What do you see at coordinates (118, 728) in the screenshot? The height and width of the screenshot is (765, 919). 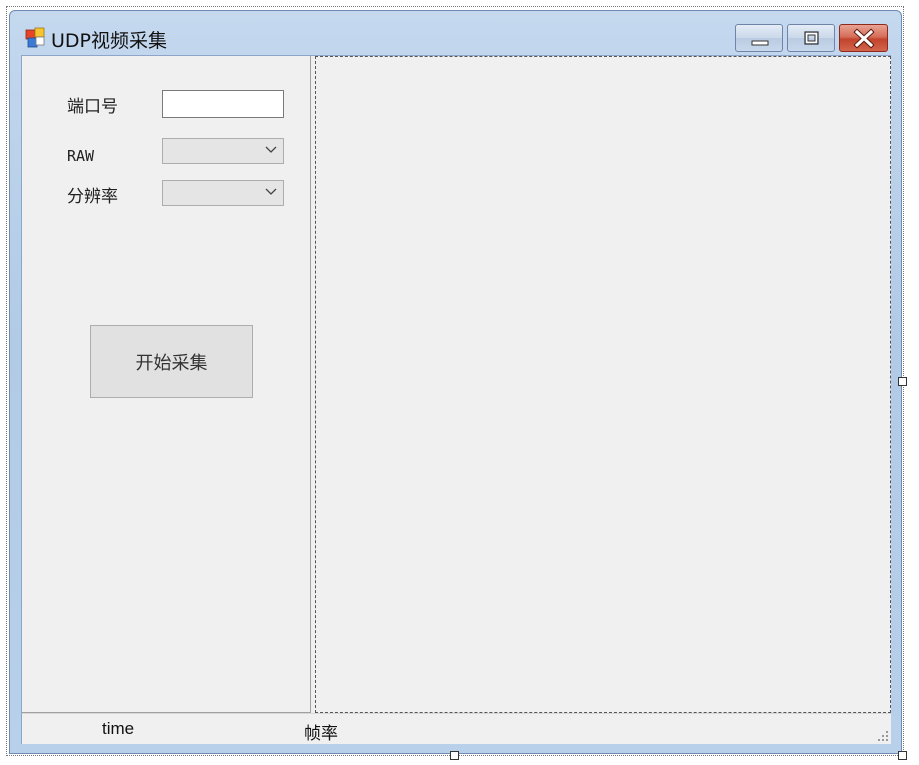 I see `status-time: time` at bounding box center [118, 728].